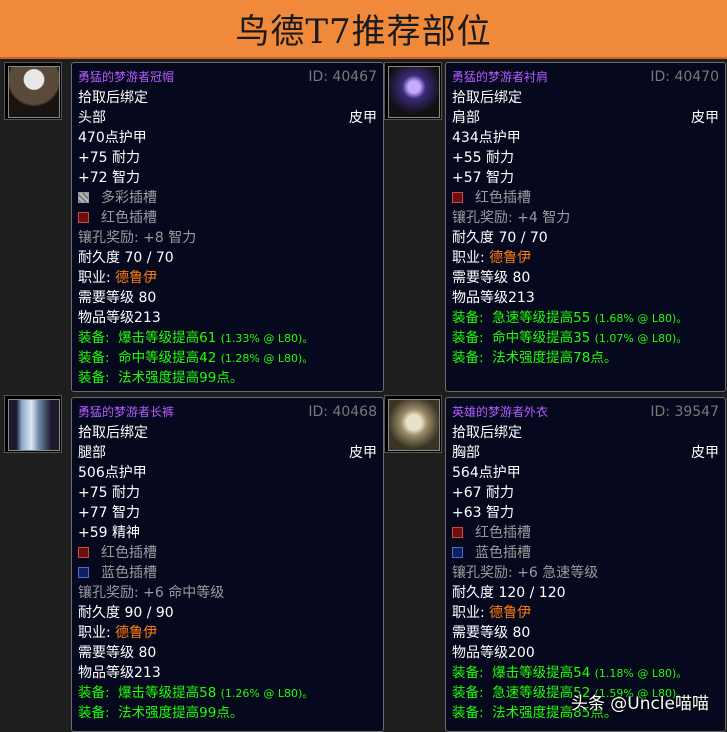  I want to click on equip-slot: 腿部, so click(92, 453).